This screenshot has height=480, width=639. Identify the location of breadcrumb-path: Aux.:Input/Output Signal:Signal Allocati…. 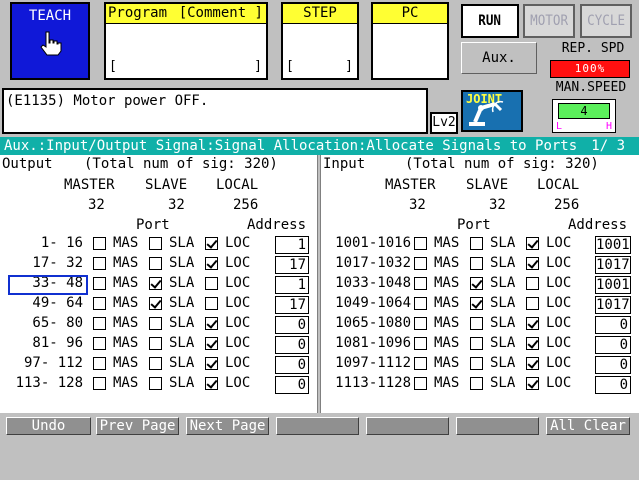
(291, 146).